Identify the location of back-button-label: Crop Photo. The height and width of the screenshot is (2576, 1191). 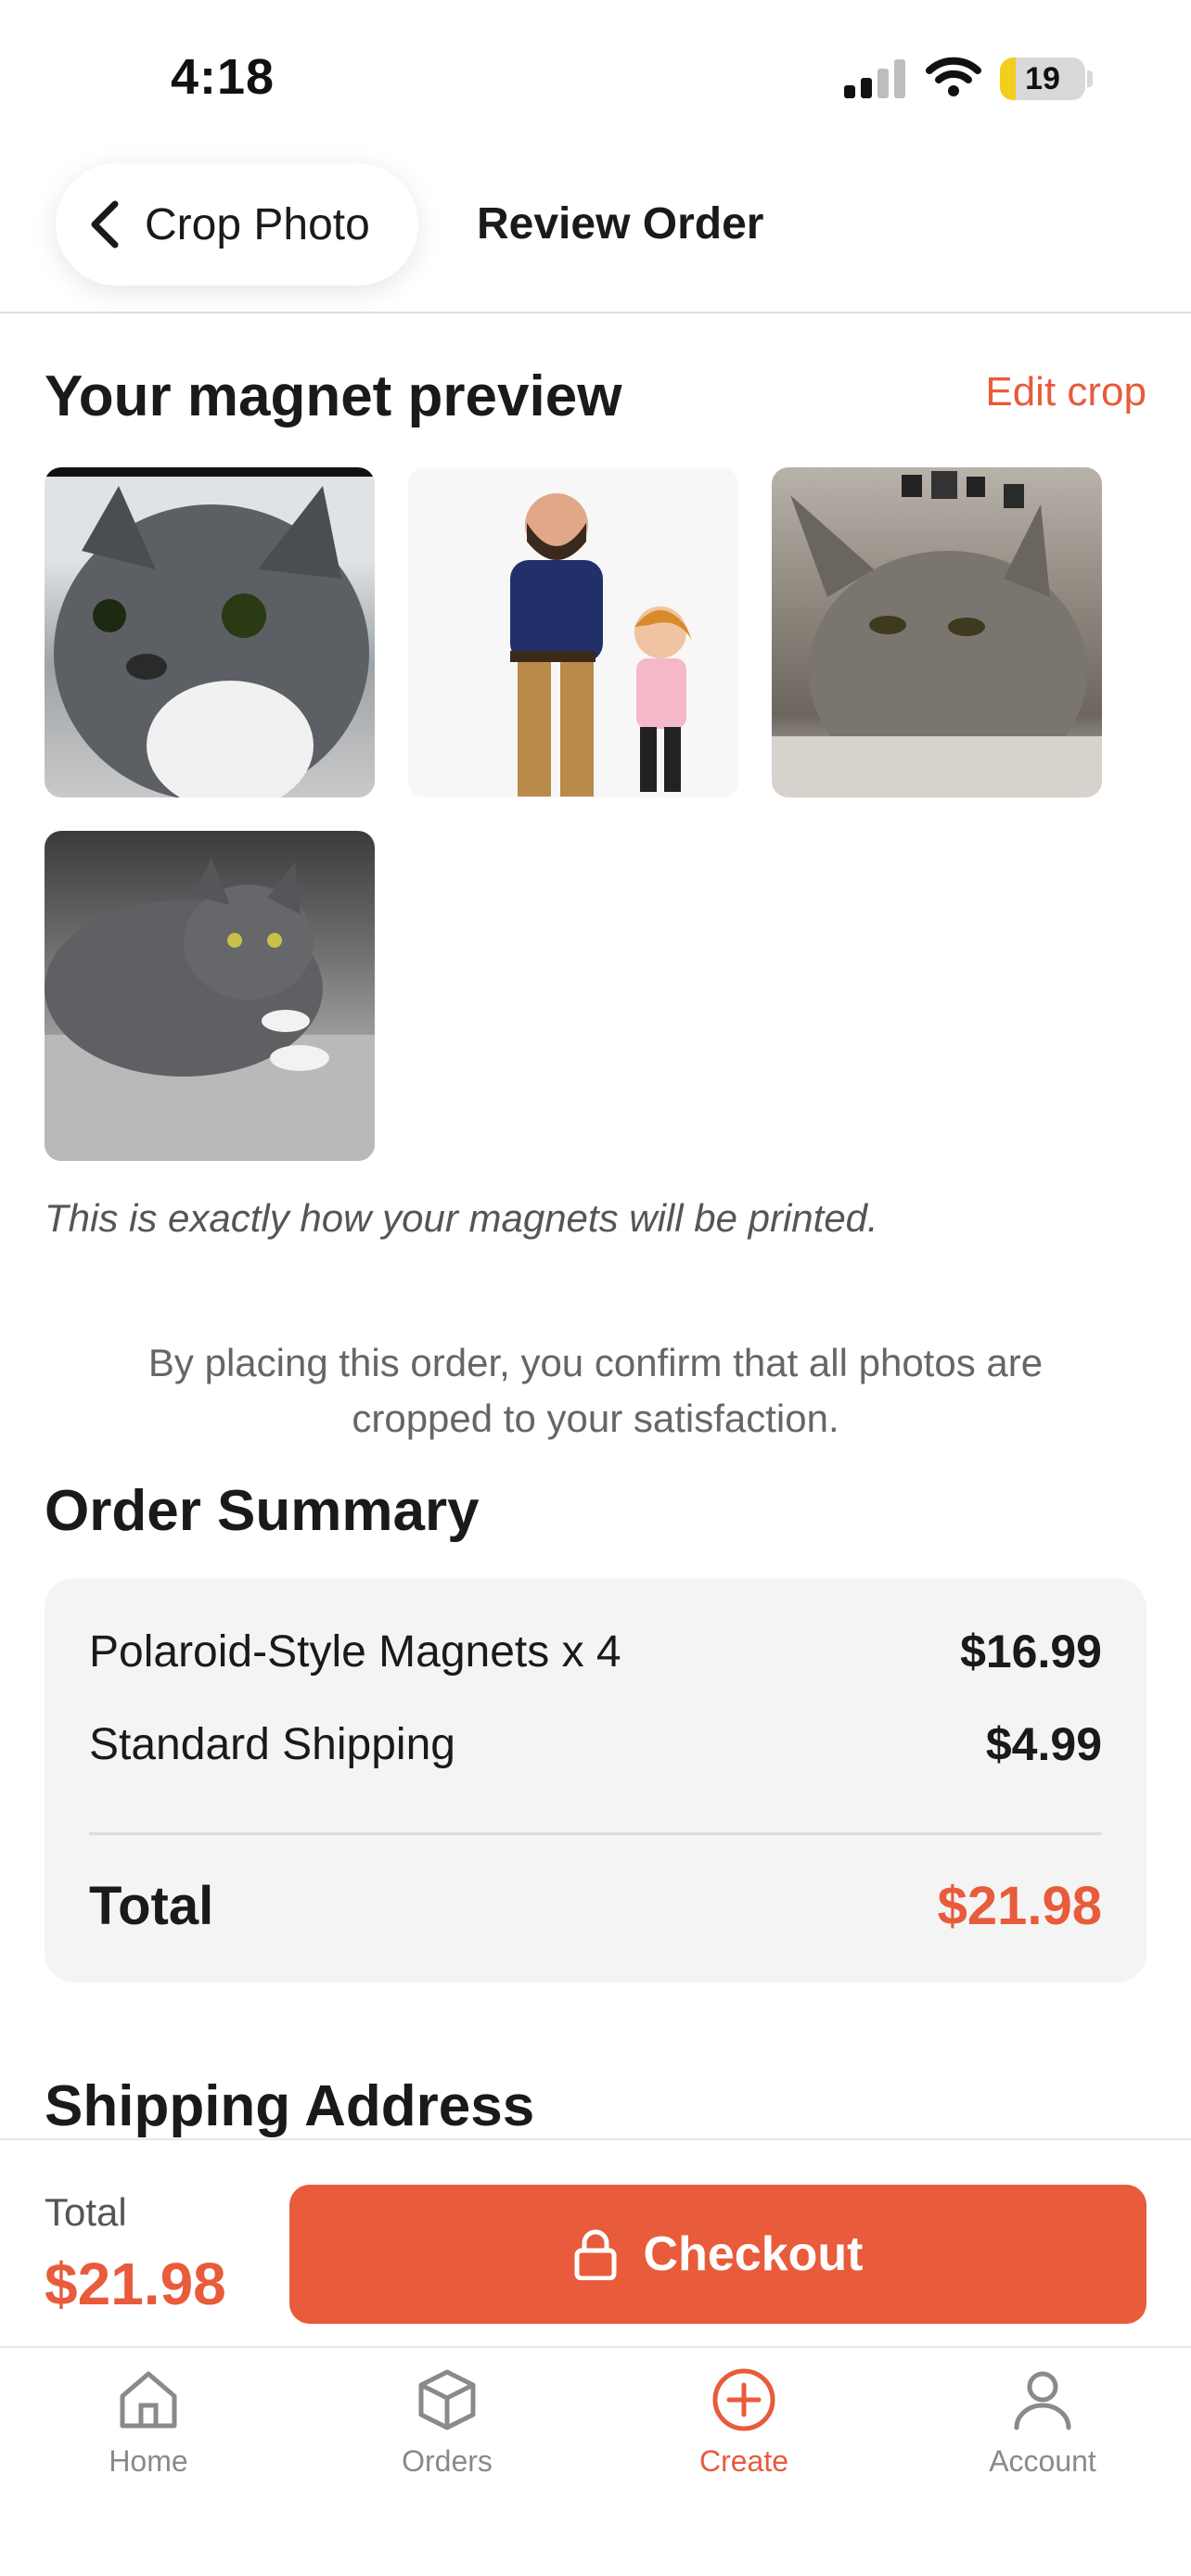
(257, 224).